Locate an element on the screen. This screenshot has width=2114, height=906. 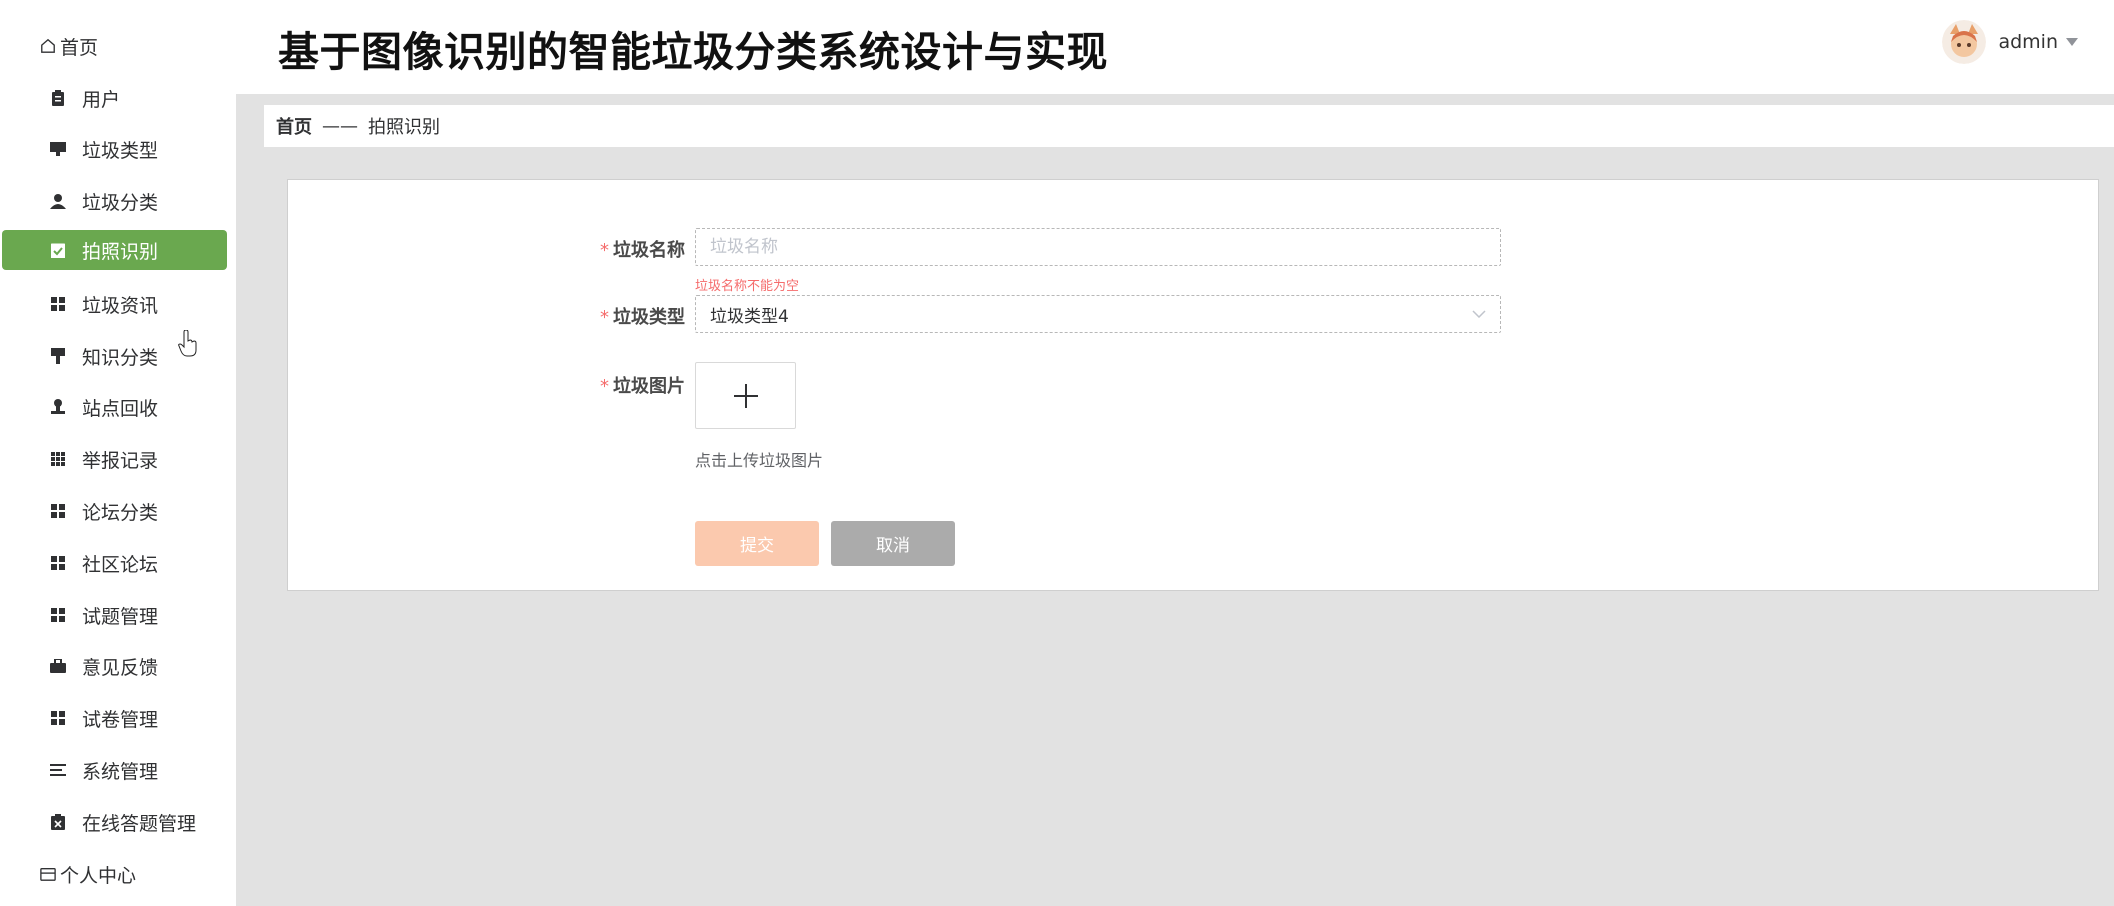
sidebar-item-garbage-news: 垃圾资讯 is located at coordinates (114, 304).